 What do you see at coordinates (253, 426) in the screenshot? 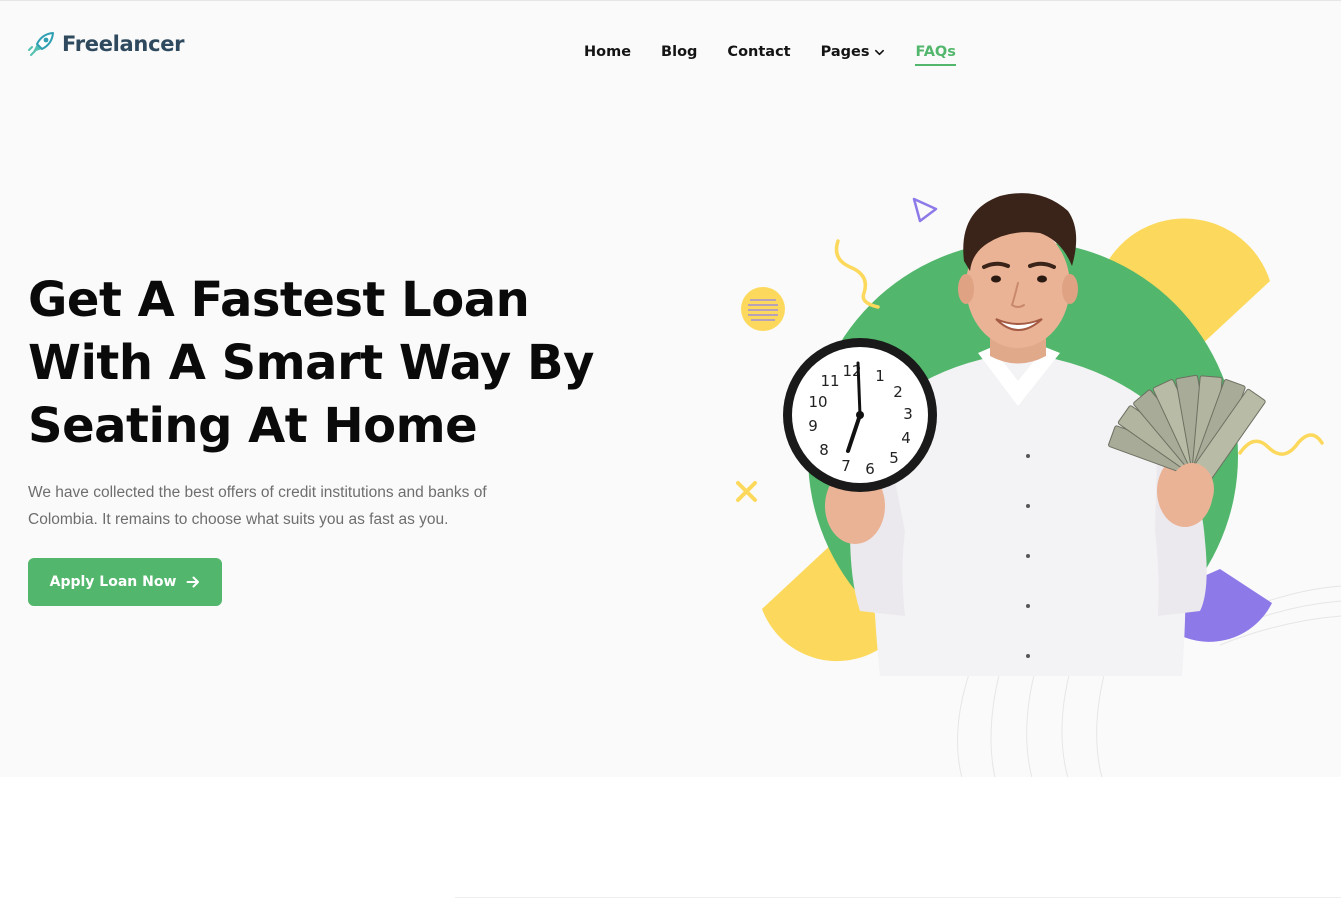
I see `headline-line-3: Seating At Home` at bounding box center [253, 426].